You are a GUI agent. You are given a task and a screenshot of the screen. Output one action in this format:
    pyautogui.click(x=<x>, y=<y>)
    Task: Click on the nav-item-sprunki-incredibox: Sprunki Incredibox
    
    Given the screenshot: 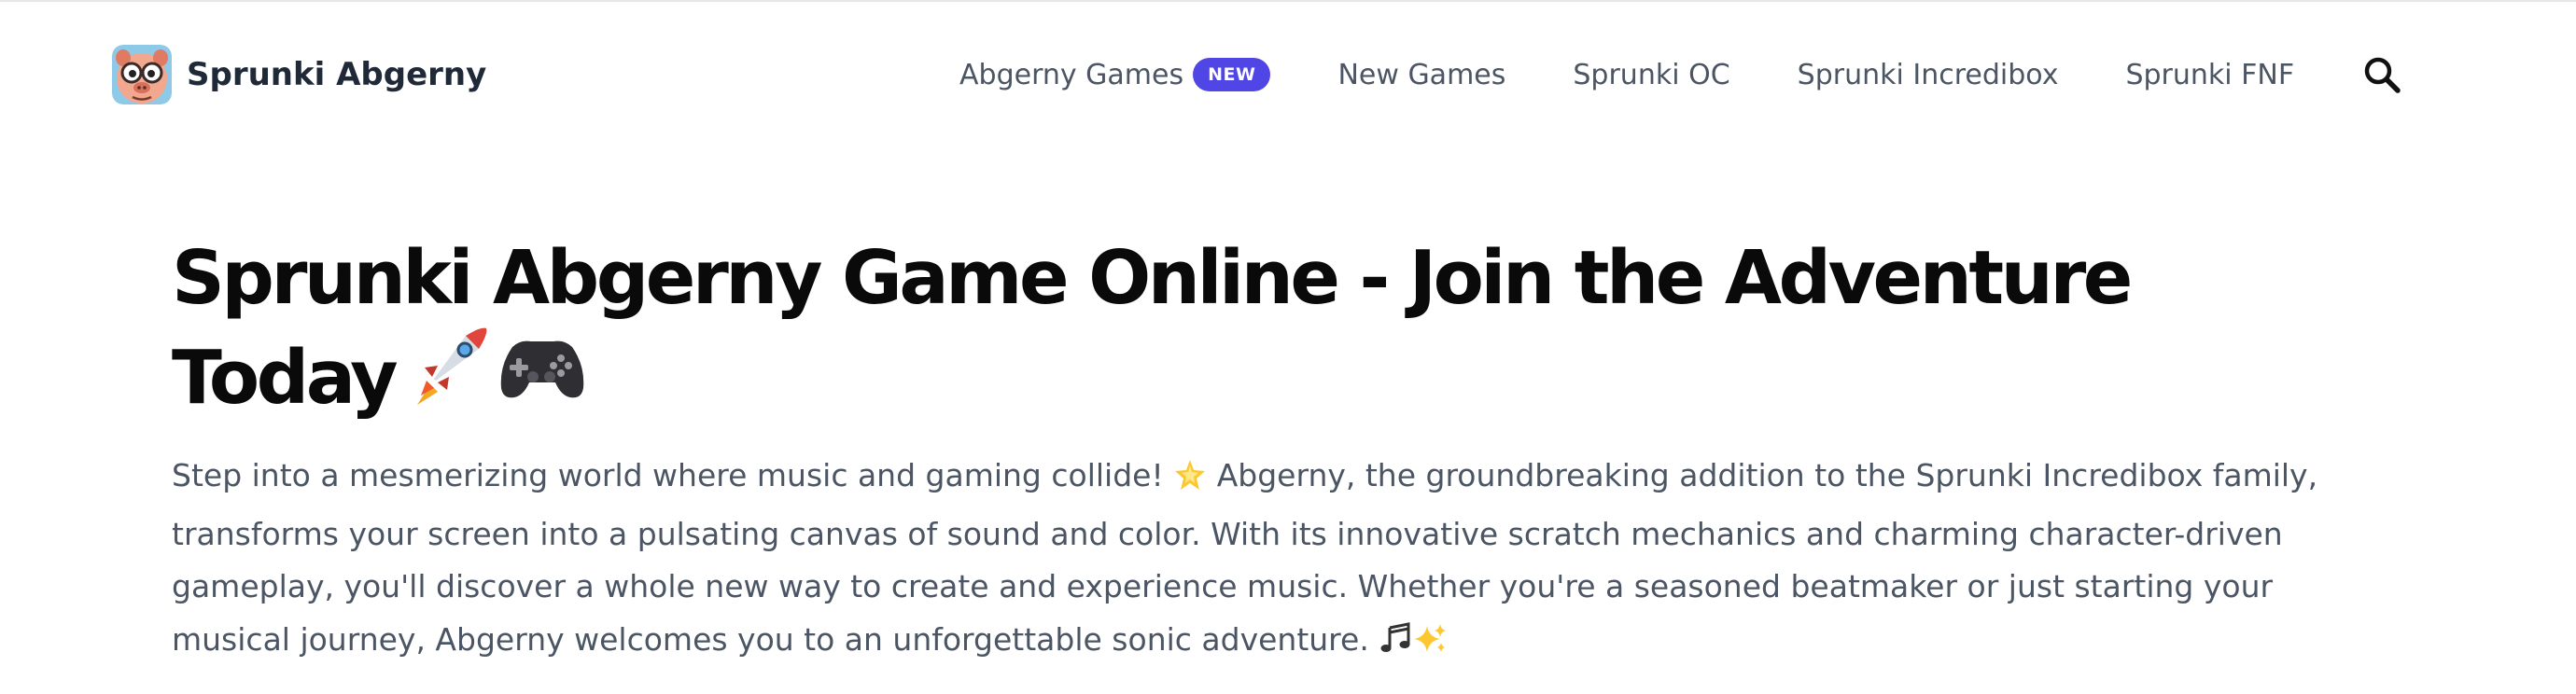 What is the action you would take?
    pyautogui.click(x=1928, y=75)
    